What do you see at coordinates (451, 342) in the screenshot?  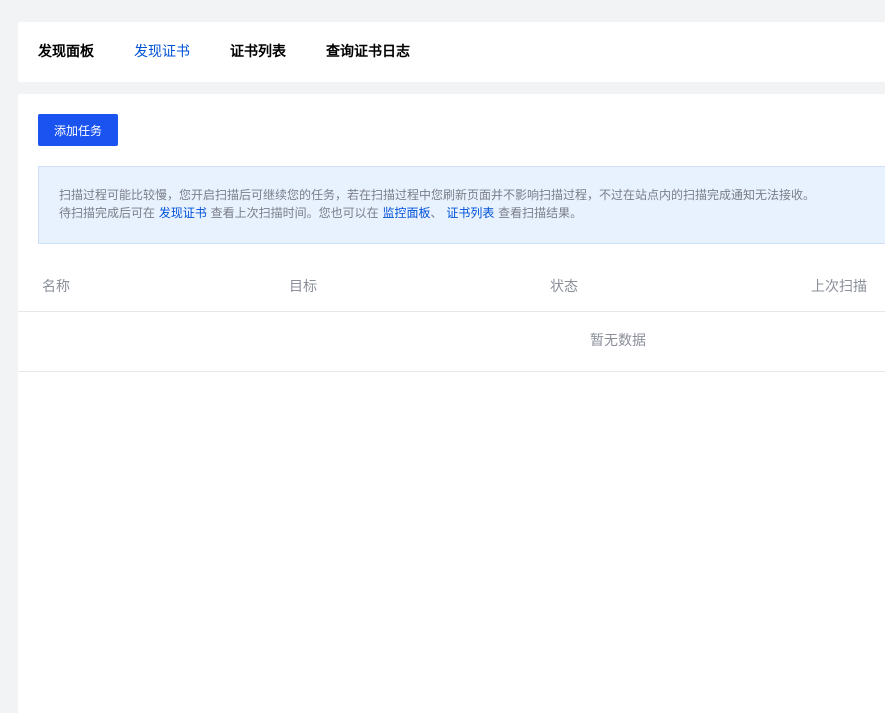 I see `table-empty-row: 暂无数据` at bounding box center [451, 342].